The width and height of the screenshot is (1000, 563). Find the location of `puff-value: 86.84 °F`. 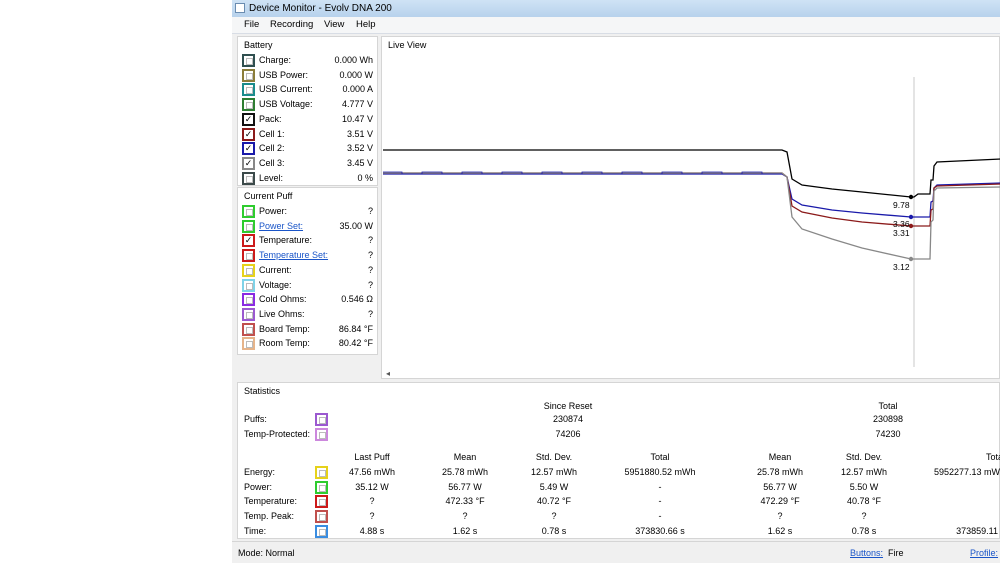

puff-value: 86.84 °F is located at coordinates (355, 328).